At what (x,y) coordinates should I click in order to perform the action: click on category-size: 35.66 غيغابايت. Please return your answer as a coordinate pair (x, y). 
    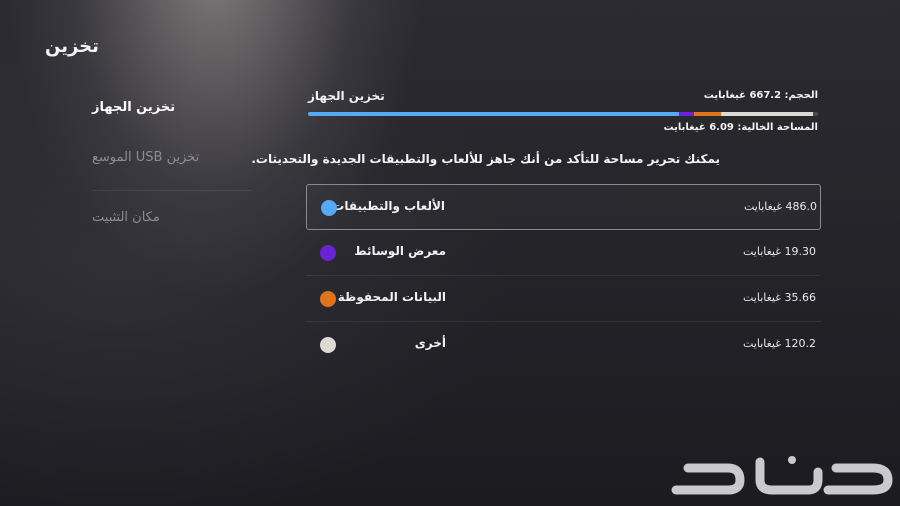
    Looking at the image, I should click on (780, 297).